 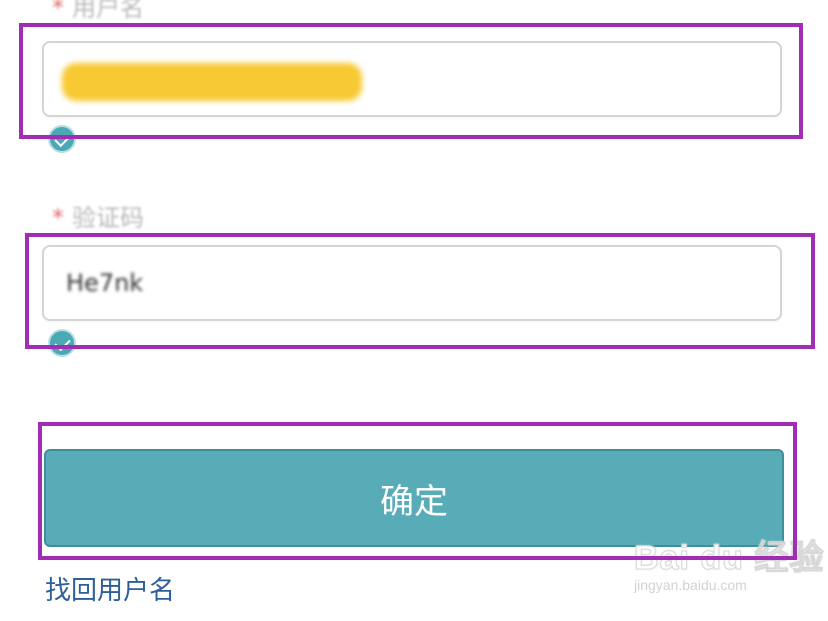 What do you see at coordinates (108, 218) in the screenshot?
I see `captcha-label-text: 验证码` at bounding box center [108, 218].